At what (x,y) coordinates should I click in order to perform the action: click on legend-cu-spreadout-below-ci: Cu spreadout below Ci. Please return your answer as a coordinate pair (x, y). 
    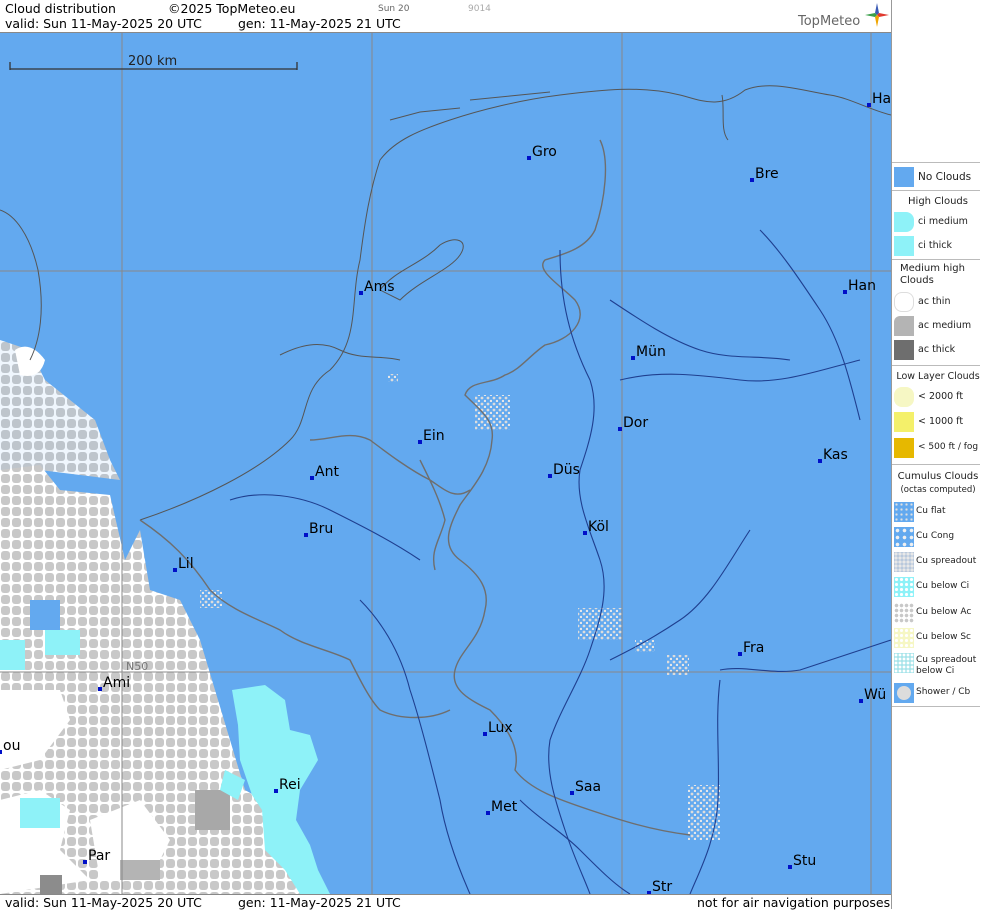
    Looking at the image, I should click on (937, 665).